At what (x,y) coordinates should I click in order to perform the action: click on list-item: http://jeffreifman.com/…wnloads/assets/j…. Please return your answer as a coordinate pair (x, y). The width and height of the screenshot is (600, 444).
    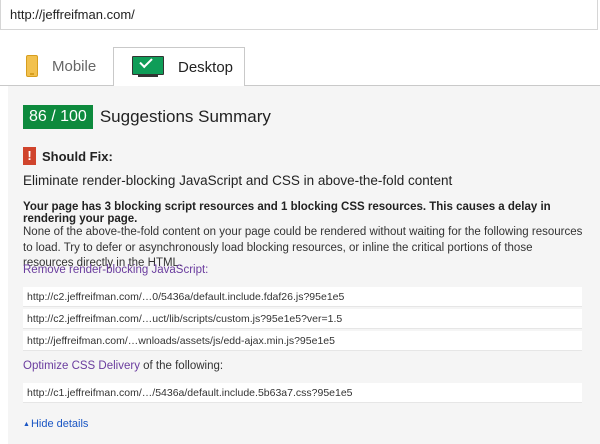
    Looking at the image, I should click on (302, 341).